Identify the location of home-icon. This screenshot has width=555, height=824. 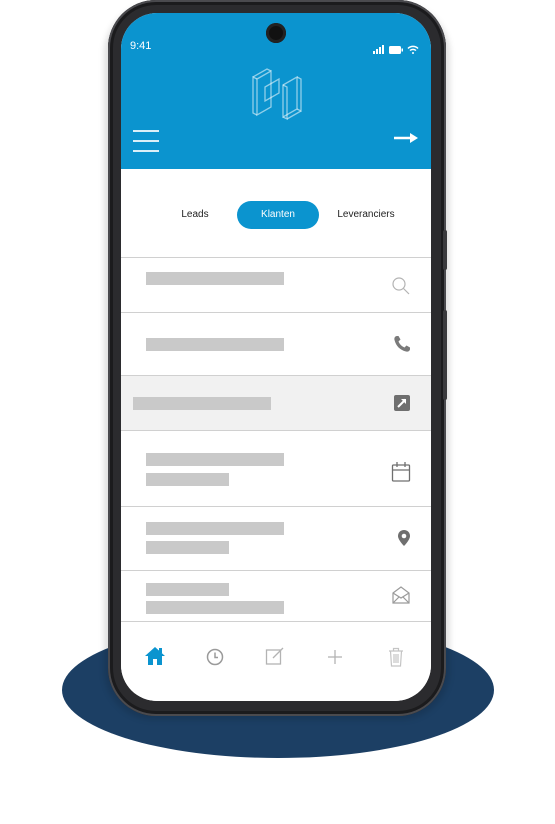
(155, 658).